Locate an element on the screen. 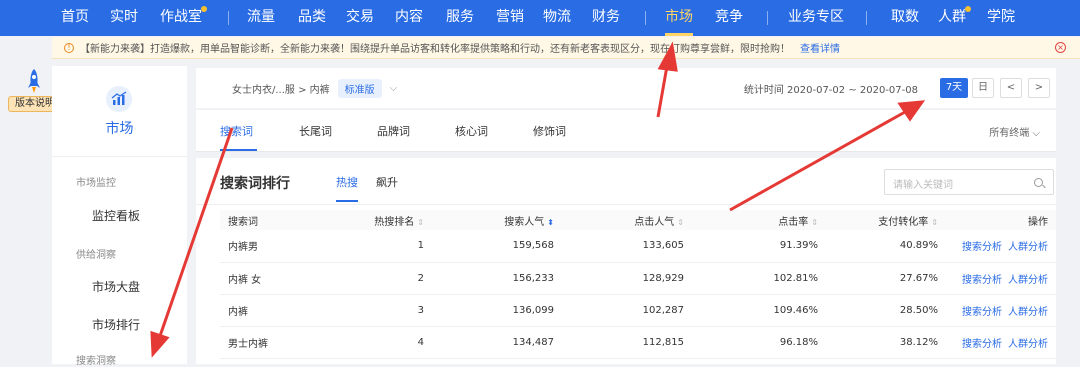 The height and width of the screenshot is (367, 1080). table-row: 内裤 女 2 156,233 128,929 102.81% 27.67% 搜索分析 人群分析 is located at coordinates (638, 278).